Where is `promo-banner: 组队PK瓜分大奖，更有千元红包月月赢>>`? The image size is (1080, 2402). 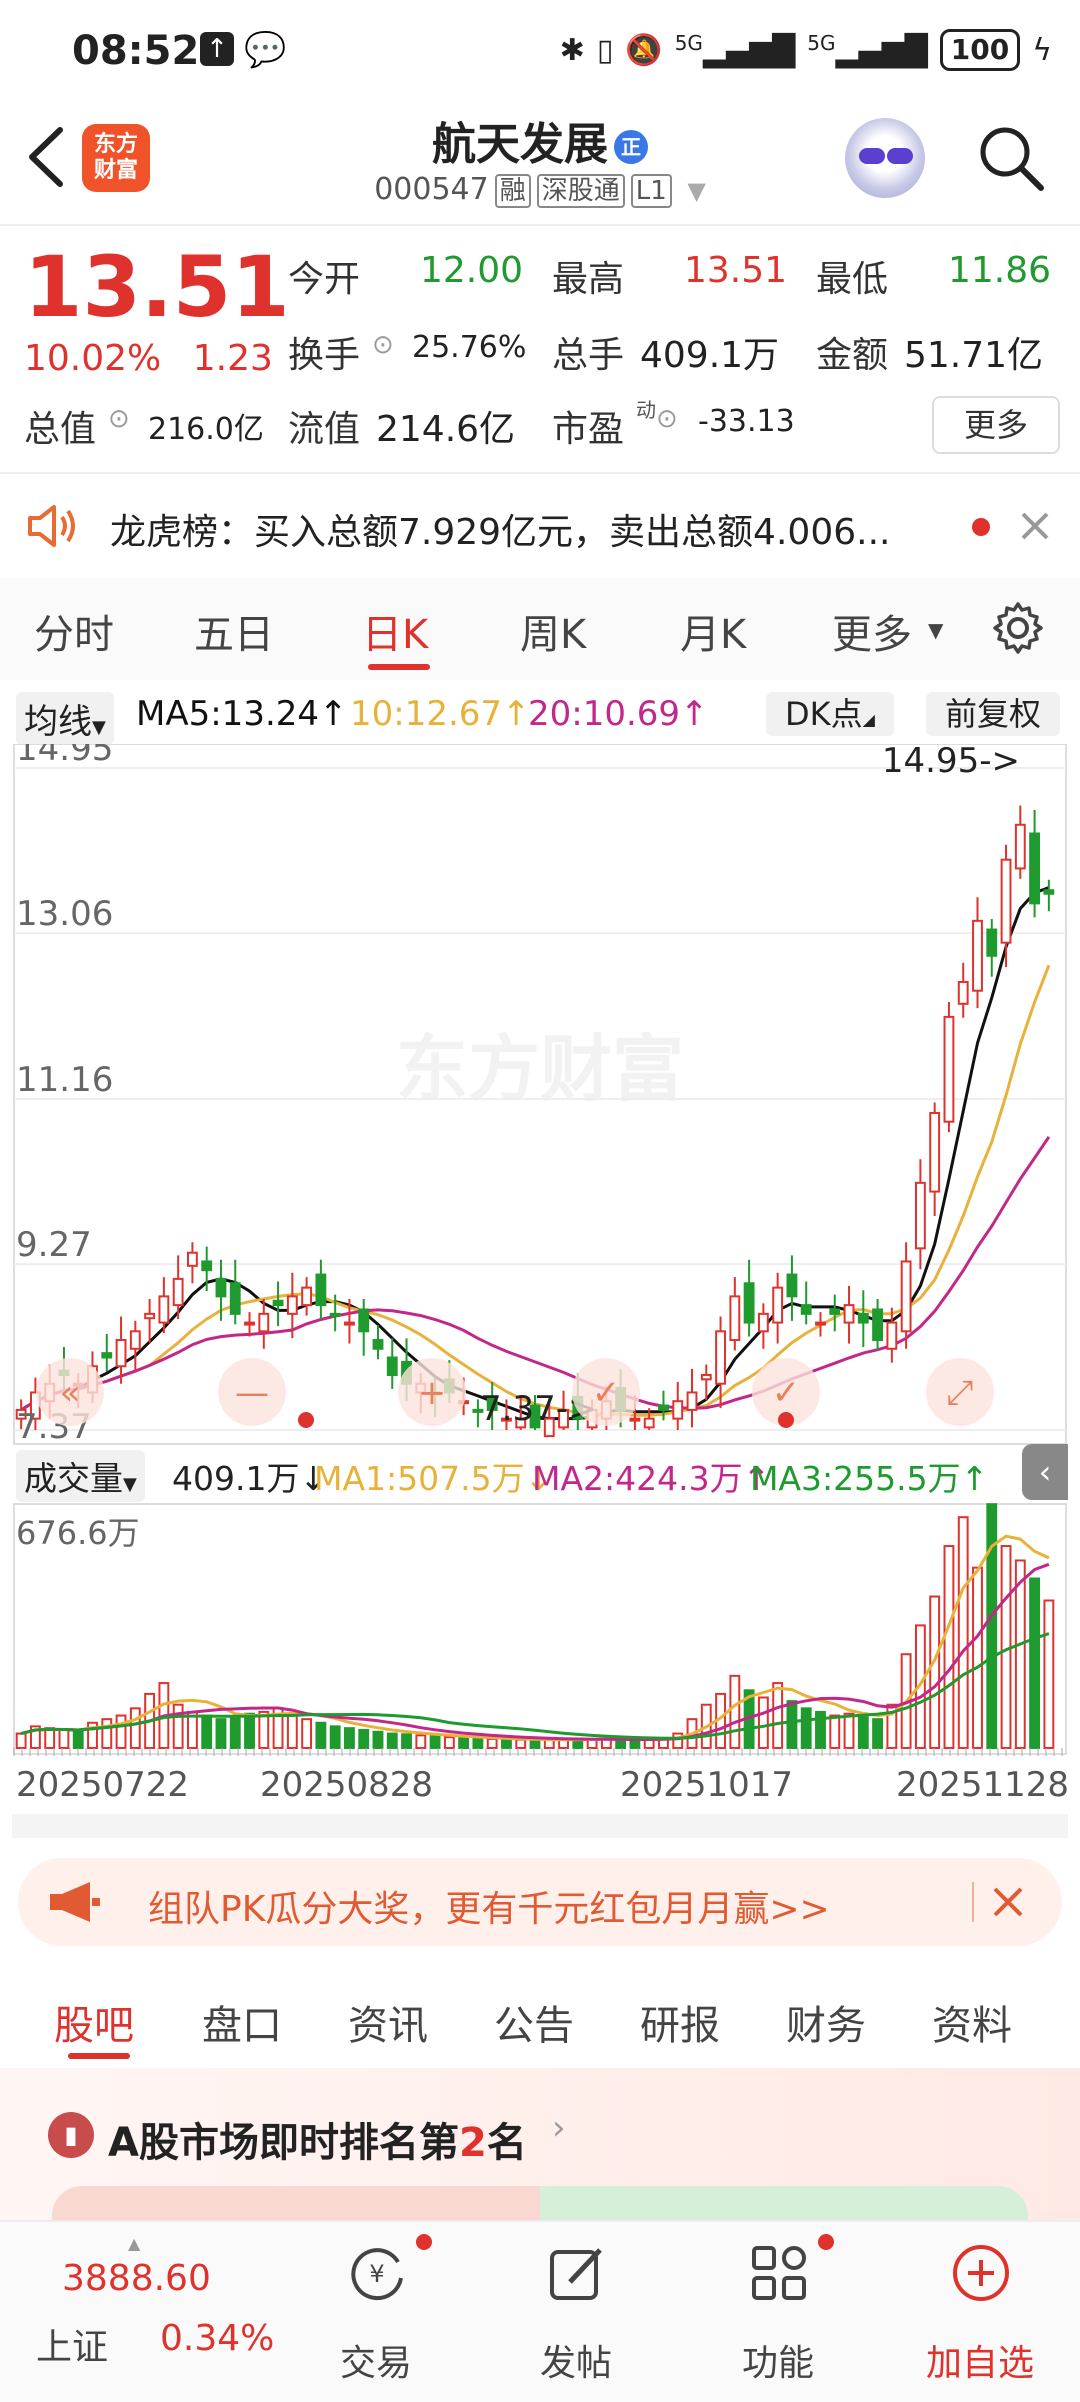
promo-banner: 组队PK瓜分大奖，更有千元红包月月赢>> is located at coordinates (540, 1902).